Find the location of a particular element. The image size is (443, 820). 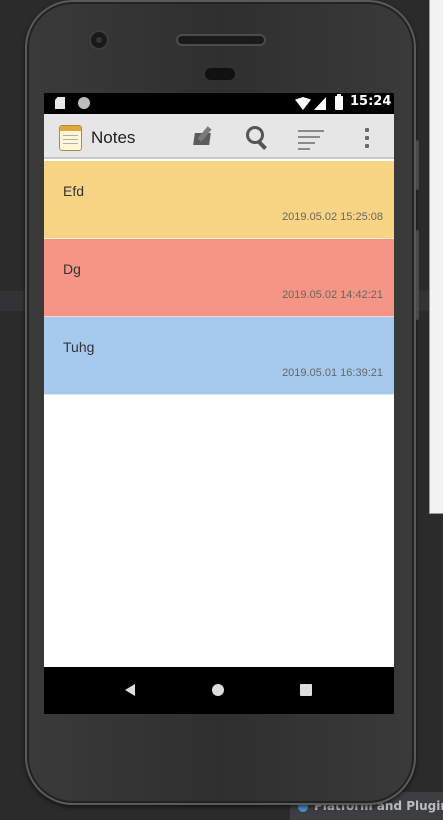

status-time: 15:24 is located at coordinates (371, 101).